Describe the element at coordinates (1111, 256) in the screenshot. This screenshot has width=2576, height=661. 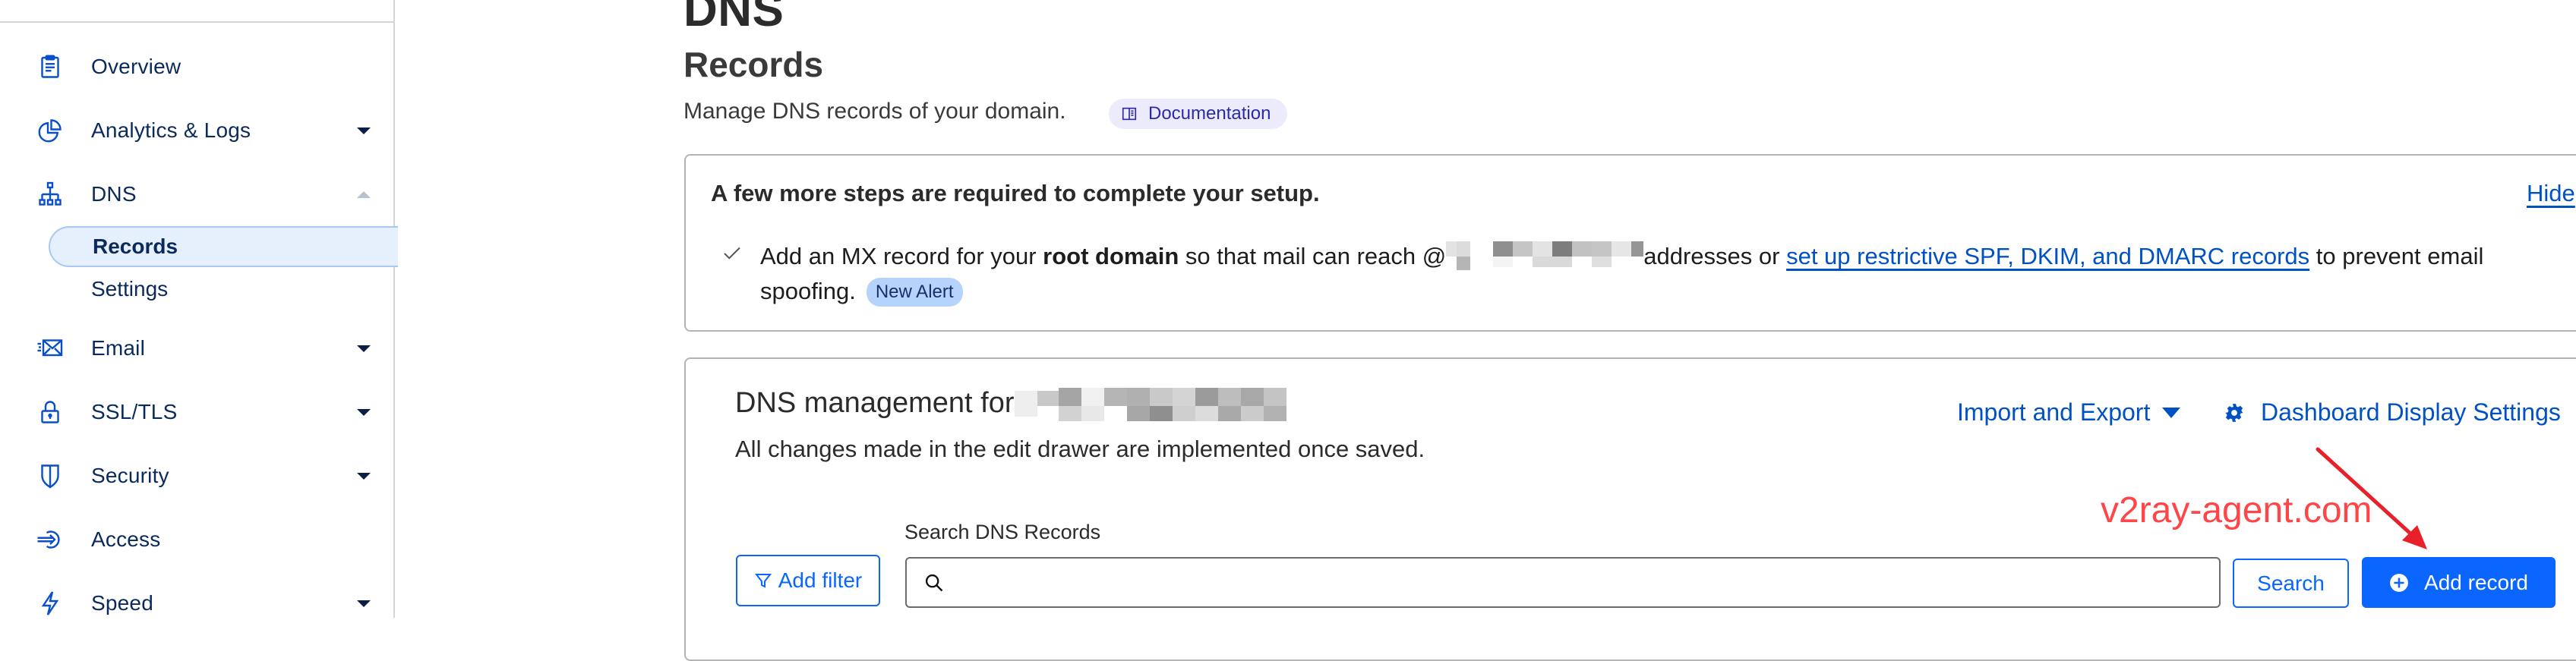
I see `alert-text-bold: root domain` at that location.